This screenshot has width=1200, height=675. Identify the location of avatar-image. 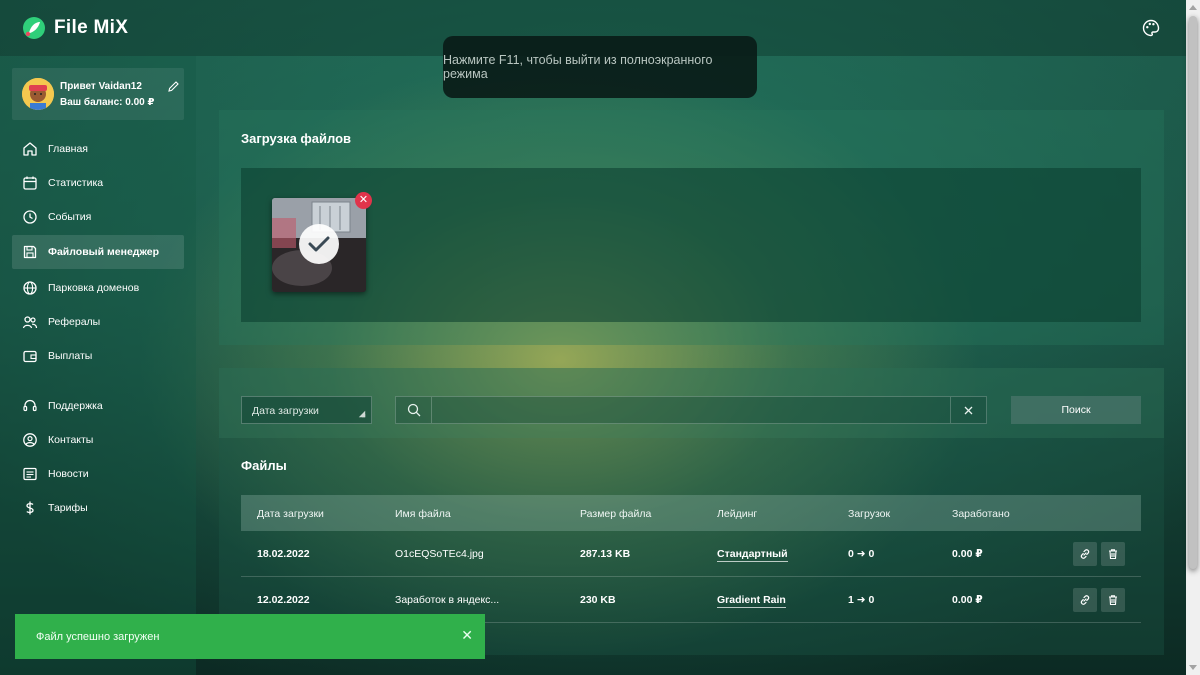
(38, 94).